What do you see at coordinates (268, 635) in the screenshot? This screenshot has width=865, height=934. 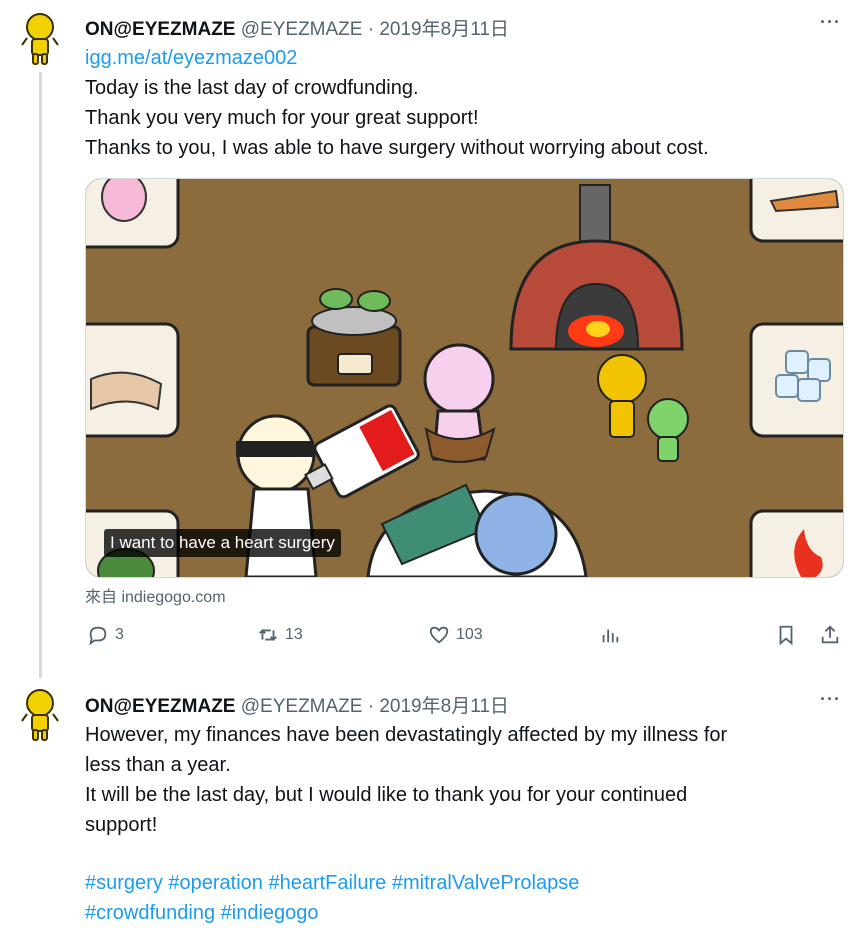 I see `retweet-icon` at bounding box center [268, 635].